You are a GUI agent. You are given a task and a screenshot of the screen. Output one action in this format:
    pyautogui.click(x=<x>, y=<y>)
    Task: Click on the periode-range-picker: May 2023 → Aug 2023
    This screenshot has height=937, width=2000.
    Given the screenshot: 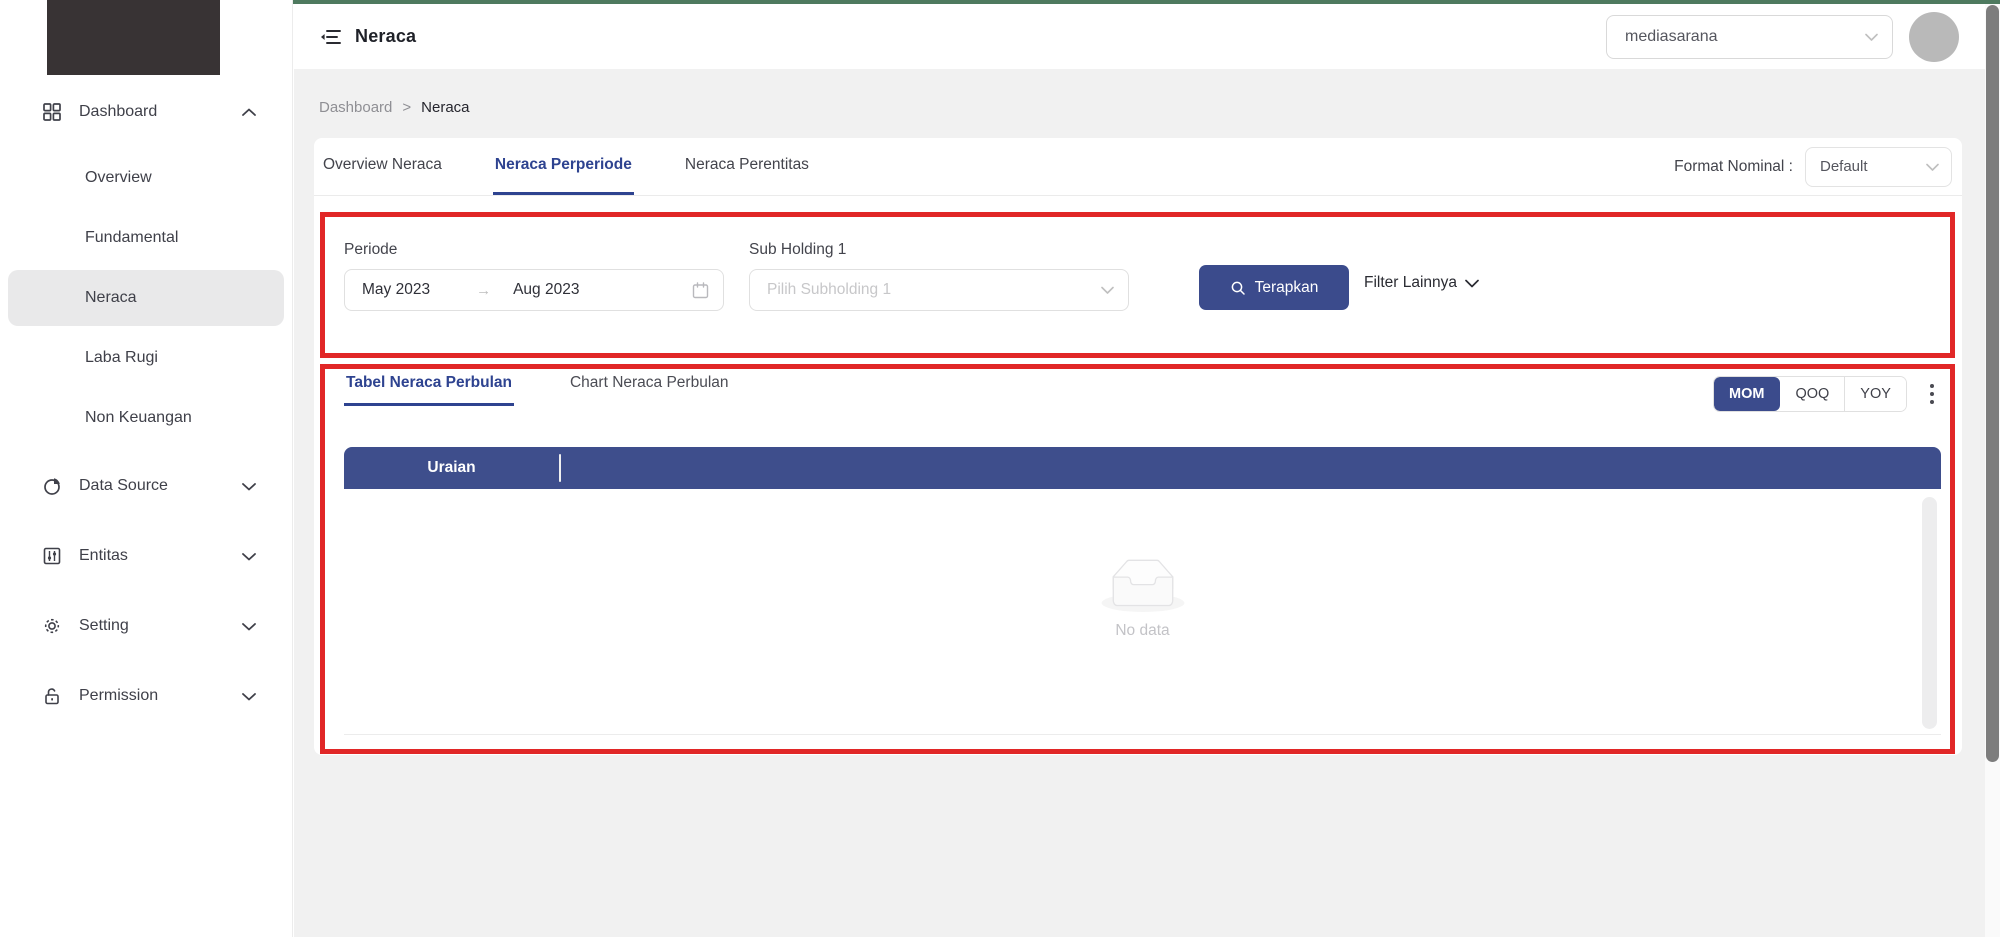 What is the action you would take?
    pyautogui.click(x=534, y=290)
    